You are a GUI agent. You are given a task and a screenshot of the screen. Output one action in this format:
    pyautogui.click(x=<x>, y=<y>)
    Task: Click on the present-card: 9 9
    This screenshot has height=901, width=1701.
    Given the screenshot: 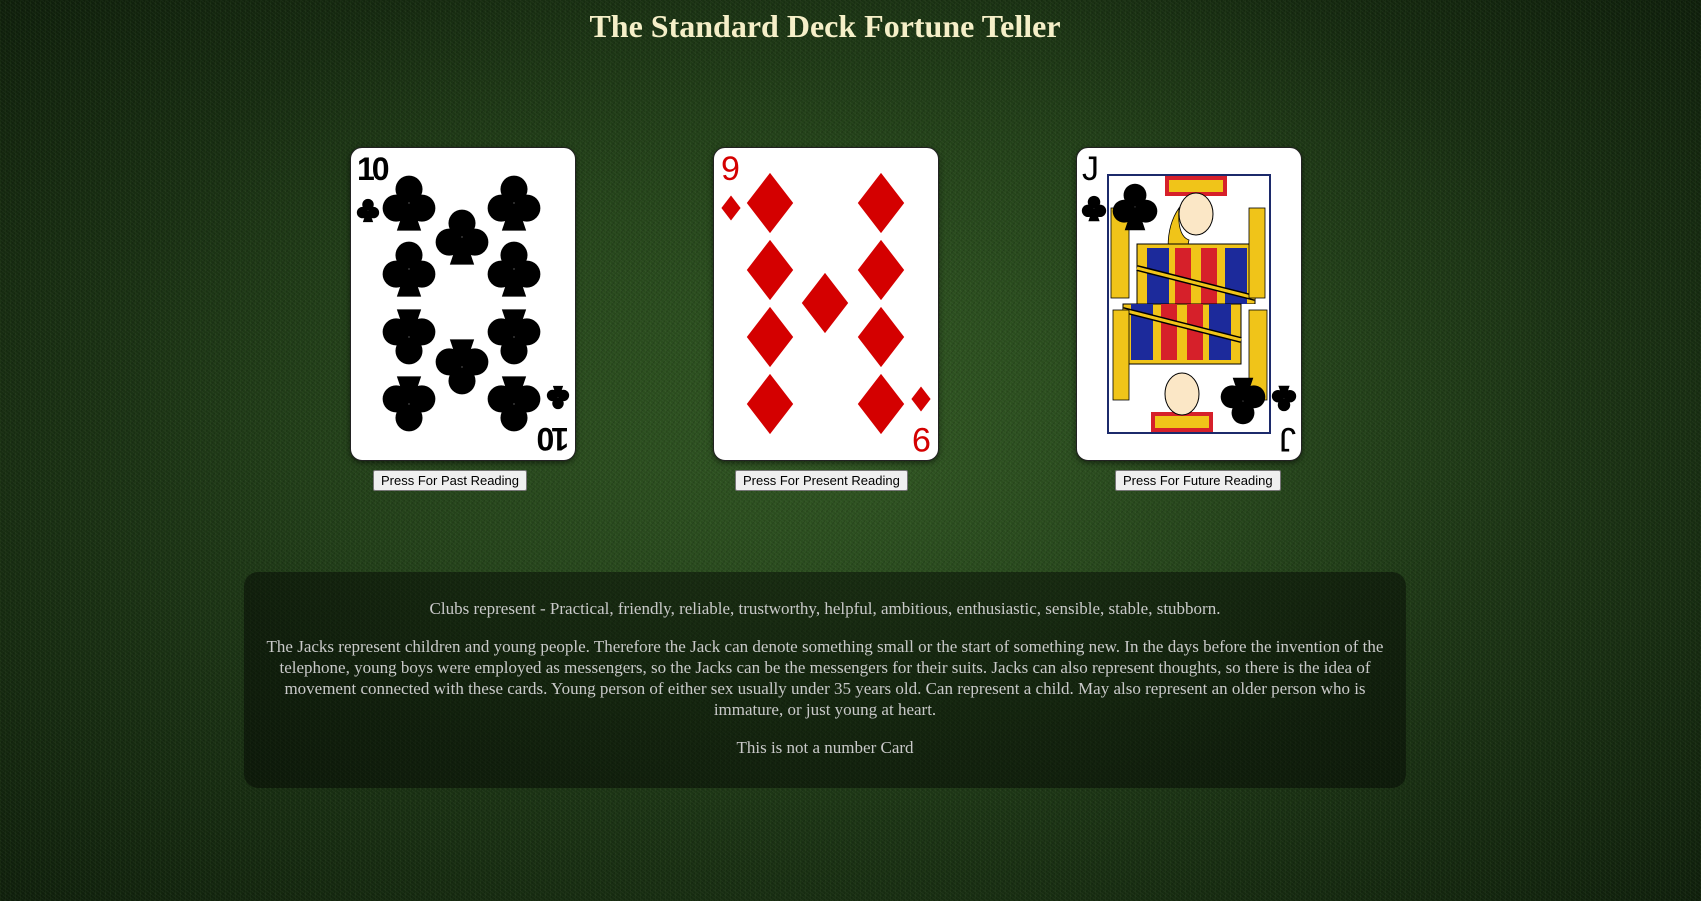 What is the action you would take?
    pyautogui.click(x=826, y=304)
    